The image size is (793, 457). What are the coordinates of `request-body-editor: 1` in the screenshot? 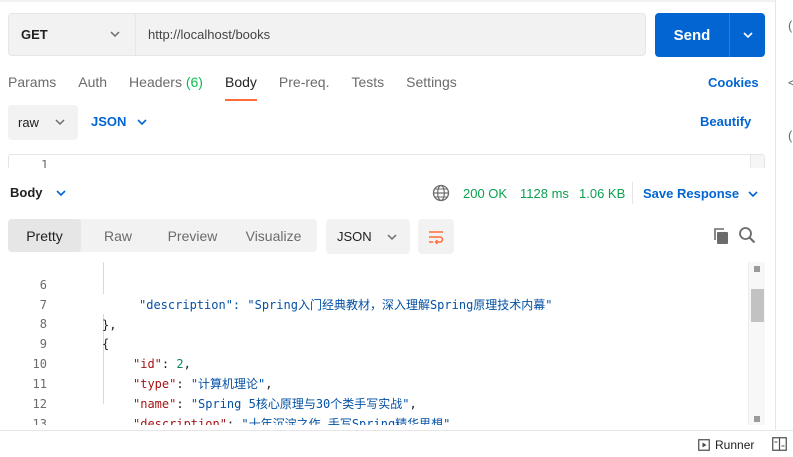 It's located at (386, 161).